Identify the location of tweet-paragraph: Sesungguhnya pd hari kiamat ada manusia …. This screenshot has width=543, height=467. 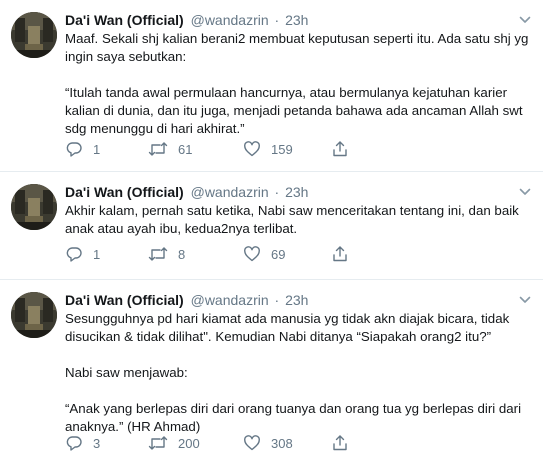
(287, 327).